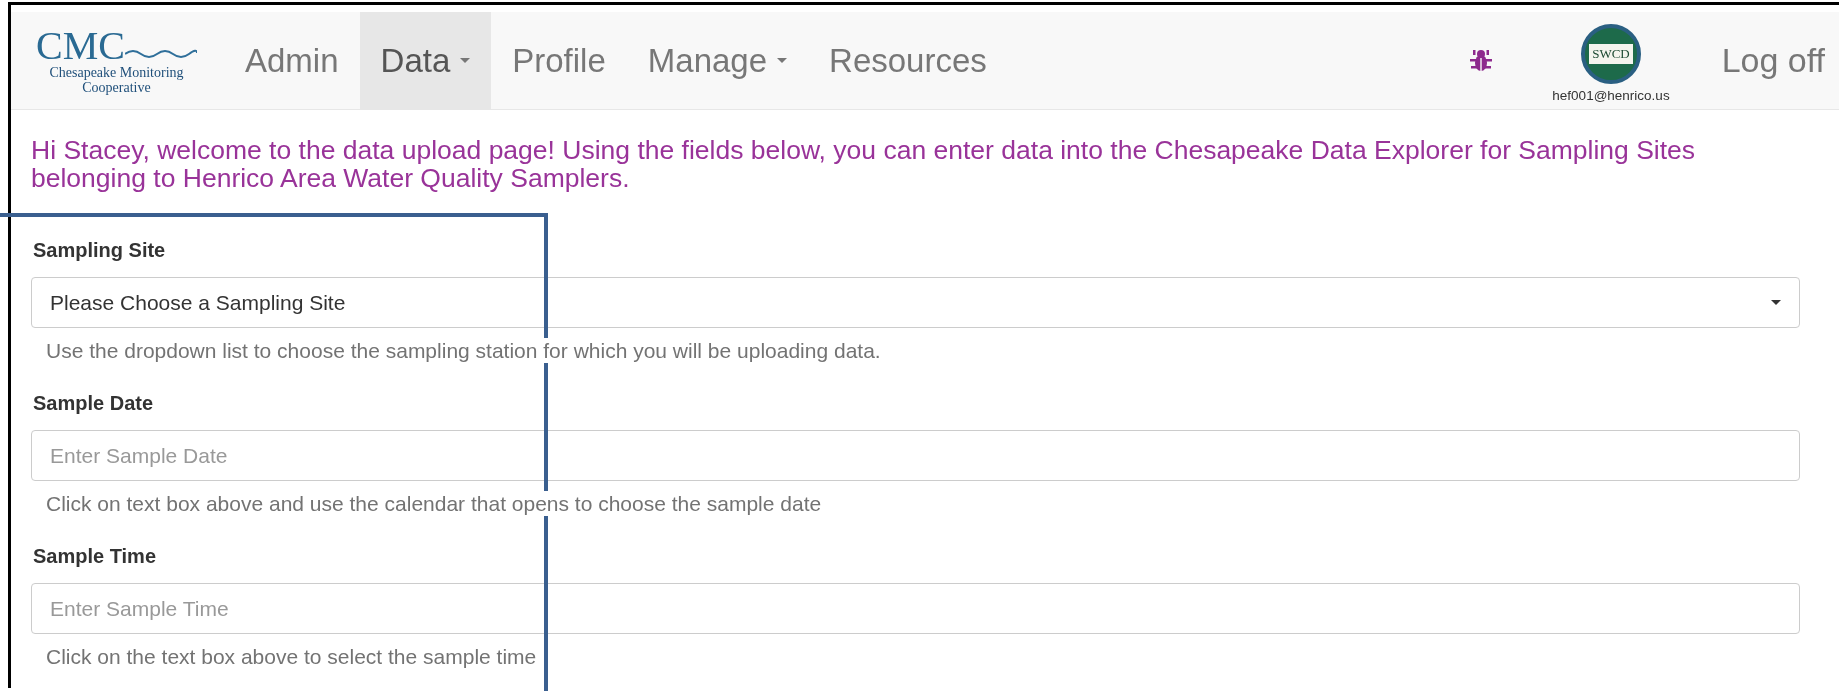 Image resolution: width=1839 pixels, height=691 pixels. I want to click on input-field: Enter Sample Date, so click(915, 455).